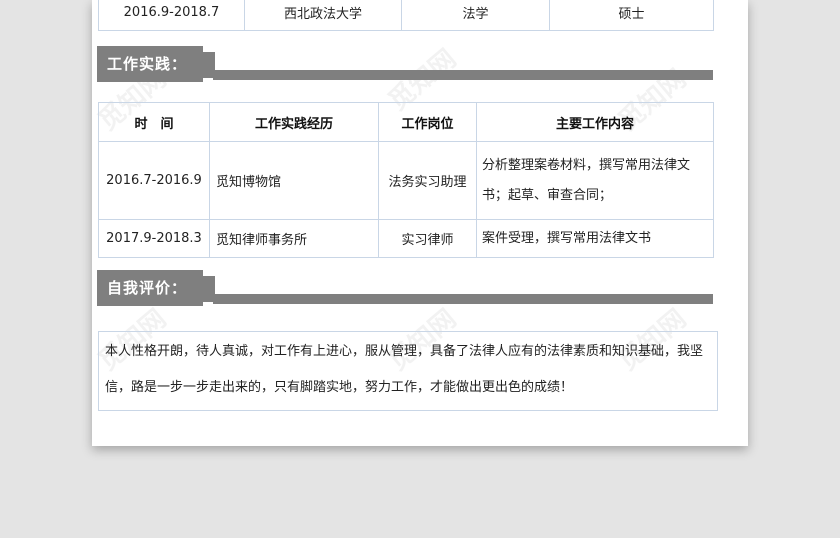 The height and width of the screenshot is (538, 840). I want to click on edu-period: 2016.9-2018.7, so click(171, 15).